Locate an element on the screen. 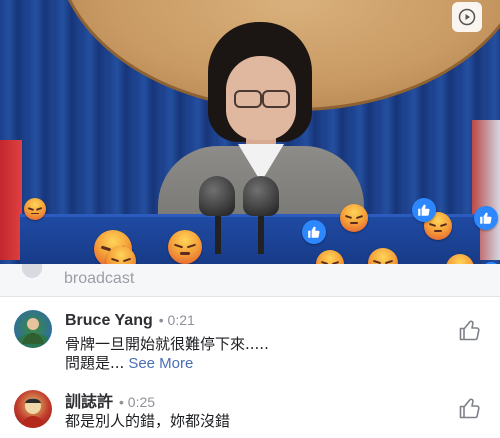  broadcast-row: broadcast is located at coordinates (250, 280).